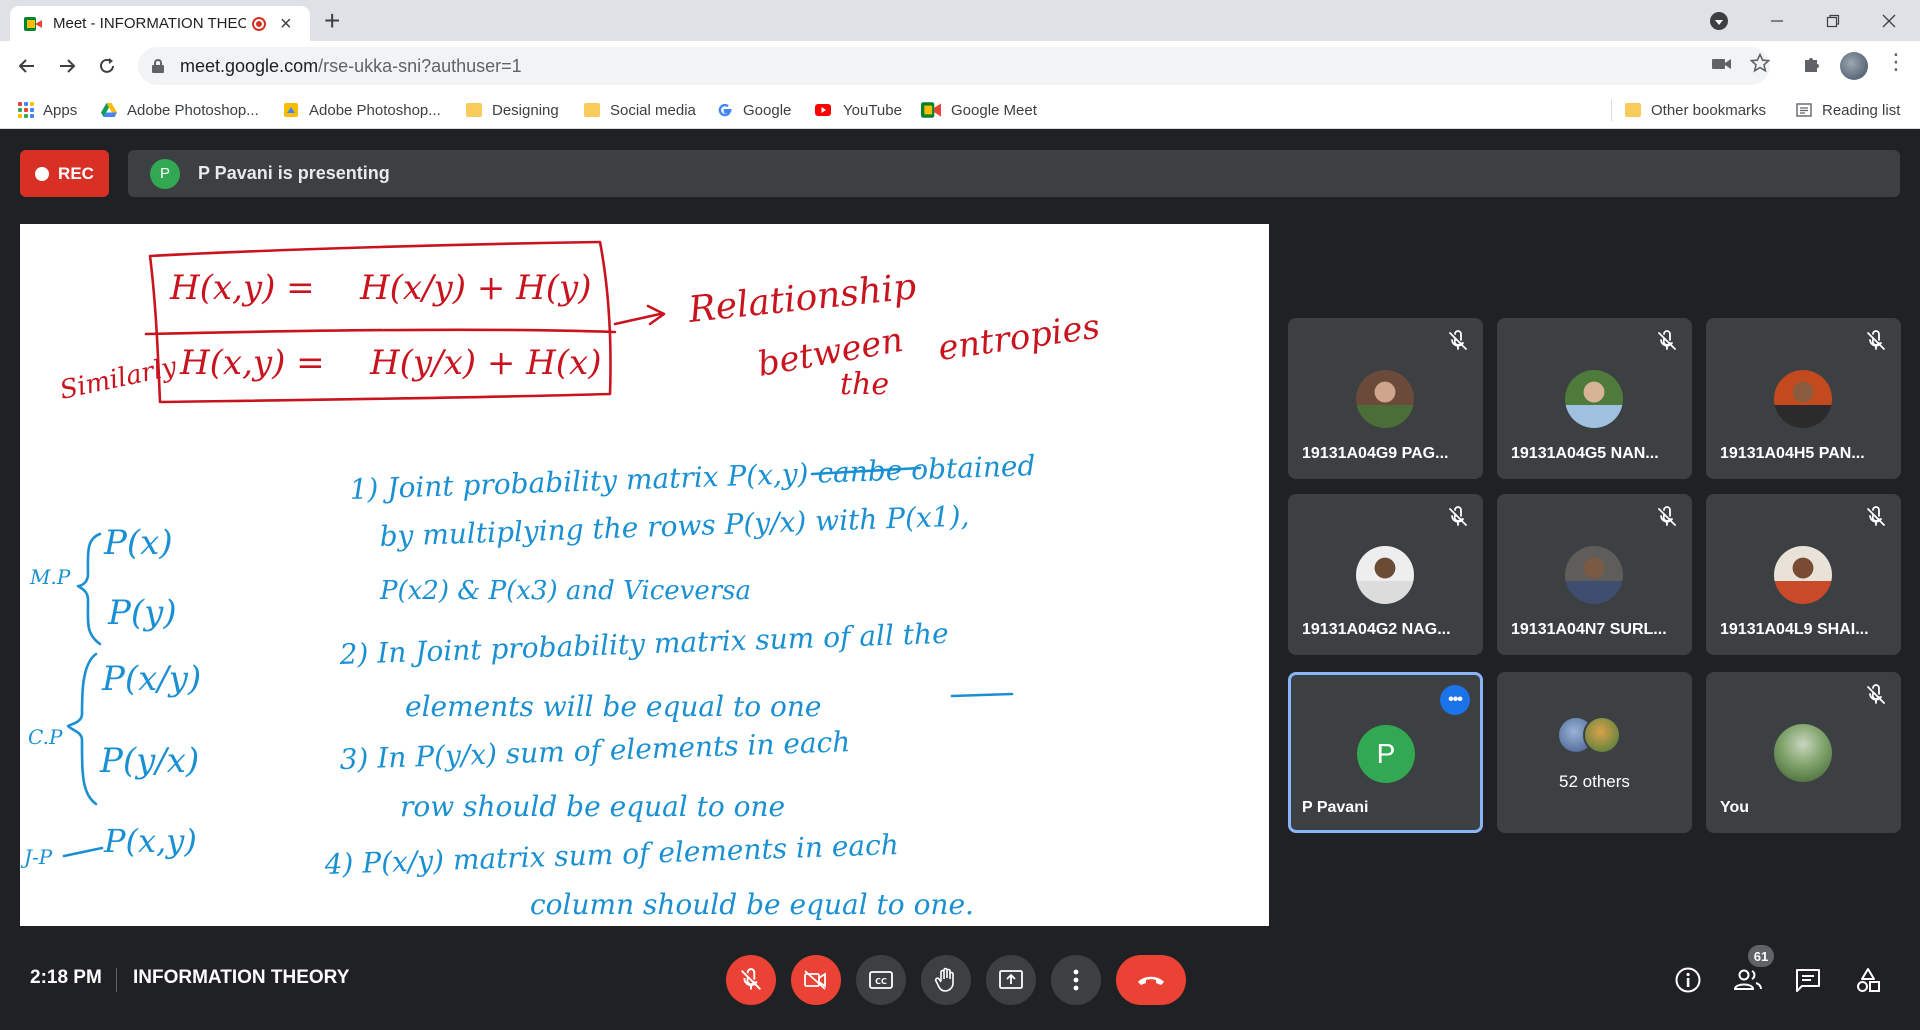 The height and width of the screenshot is (1030, 1920). Describe the element at coordinates (1735, 807) in the screenshot. I see `self-name: You` at that location.